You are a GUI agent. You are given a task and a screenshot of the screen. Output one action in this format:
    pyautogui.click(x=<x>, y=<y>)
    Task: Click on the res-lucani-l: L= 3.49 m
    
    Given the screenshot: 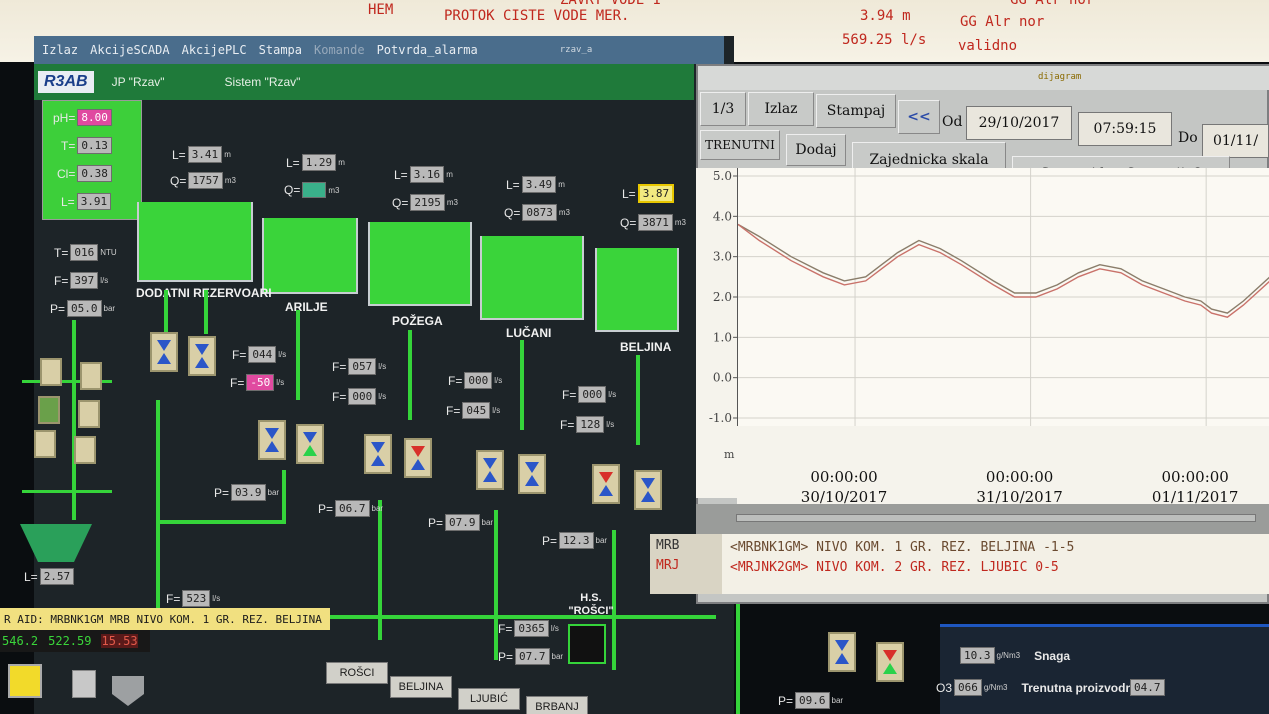 What is the action you would take?
    pyautogui.click(x=535, y=184)
    